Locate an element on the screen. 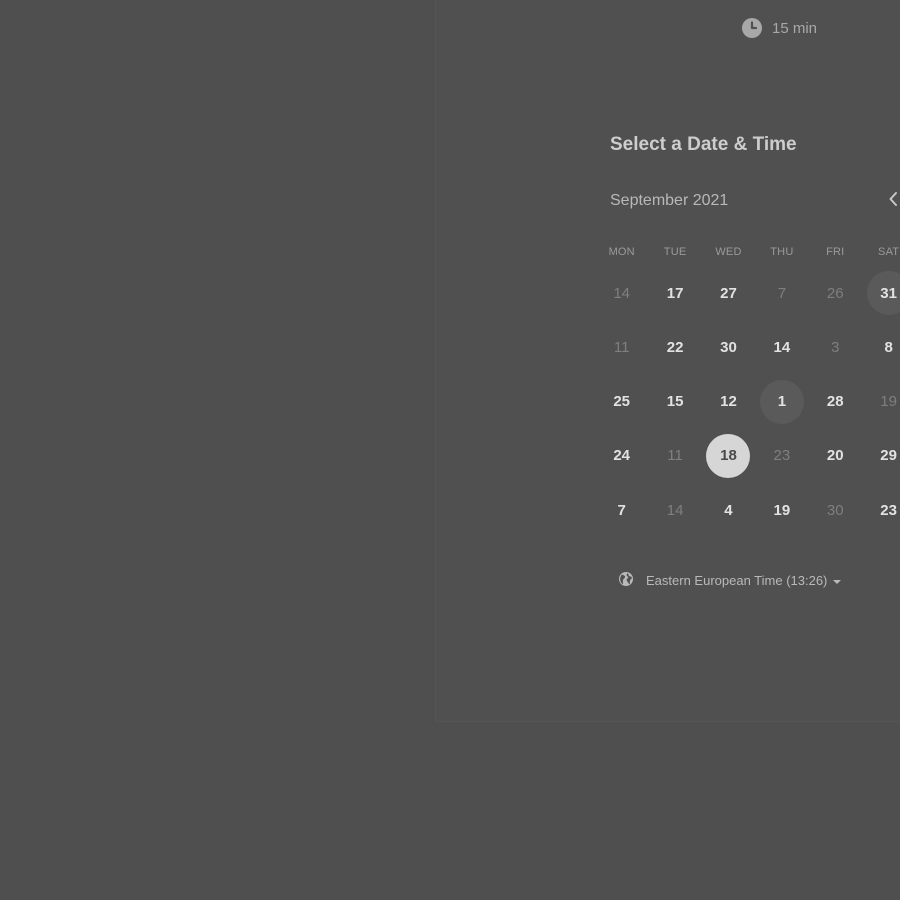 This screenshot has width=900, height=900. weekday-thu: THU is located at coordinates (782, 252).